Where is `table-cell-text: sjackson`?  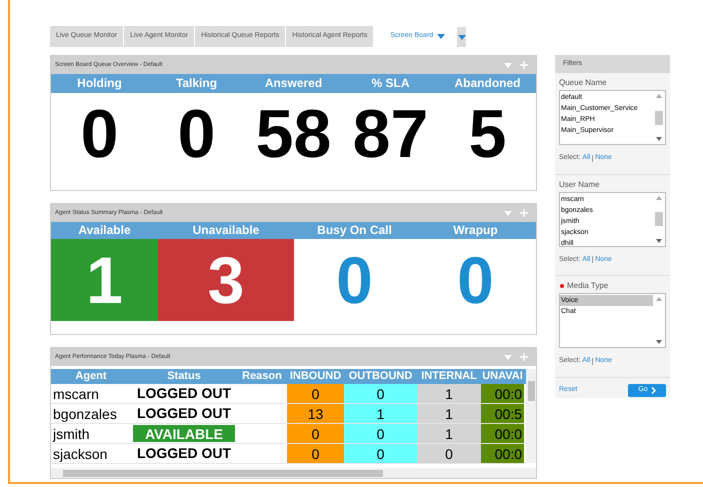 table-cell-text: sjackson is located at coordinates (80, 454).